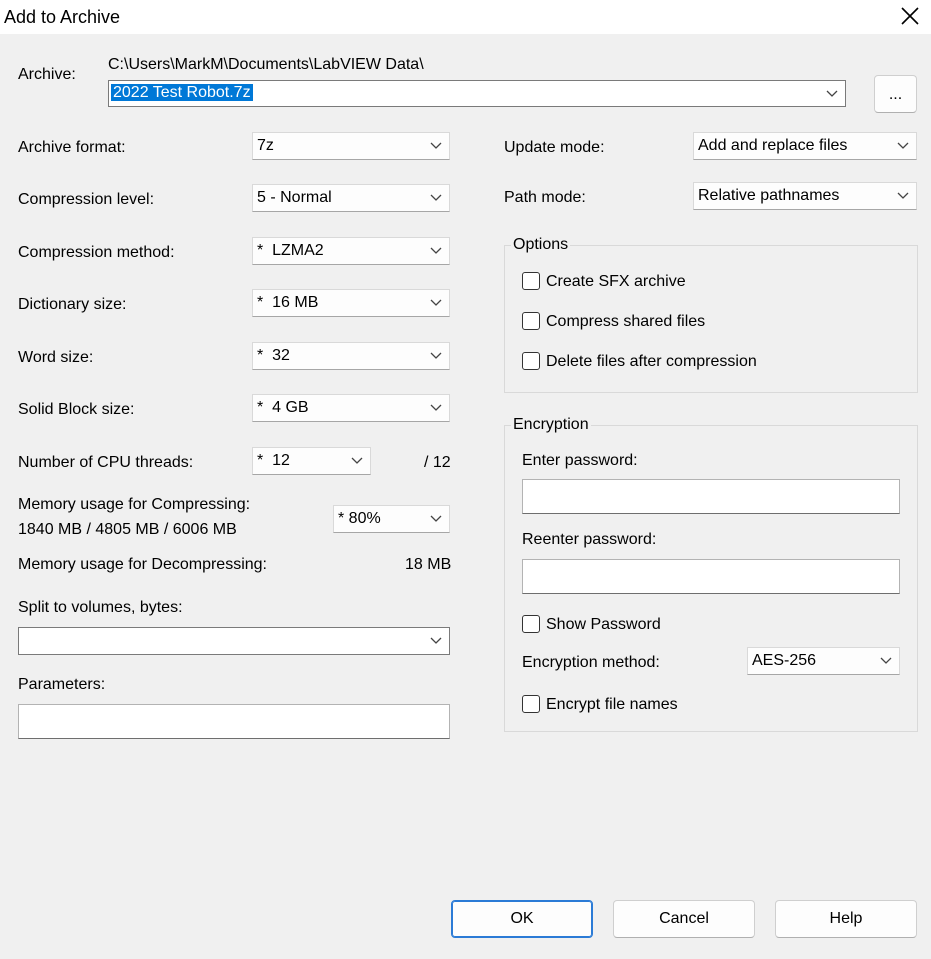 This screenshot has width=931, height=959. I want to click on update-mode-select: Add and replace files, so click(805, 146).